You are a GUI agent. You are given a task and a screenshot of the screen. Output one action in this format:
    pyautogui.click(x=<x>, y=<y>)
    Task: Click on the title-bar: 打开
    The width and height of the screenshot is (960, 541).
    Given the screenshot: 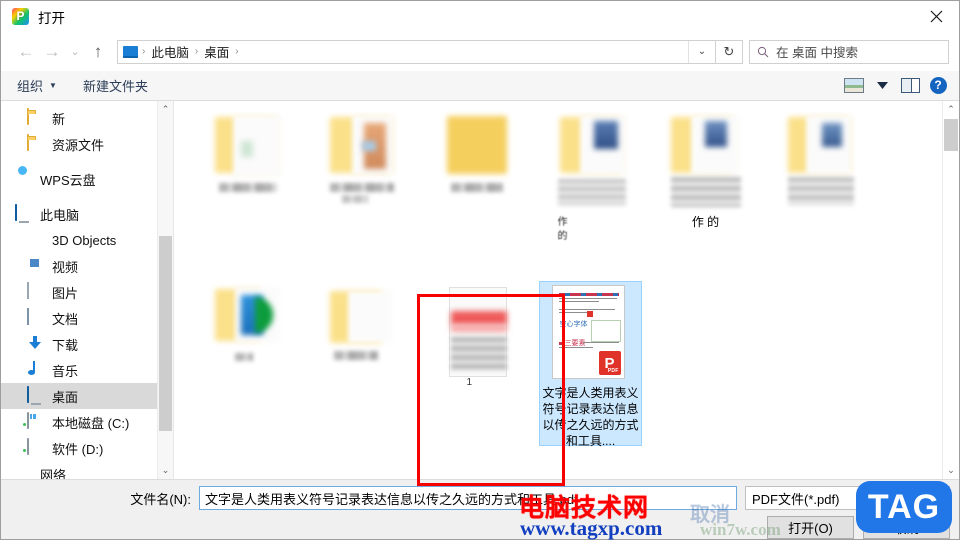 What is the action you would take?
    pyautogui.click(x=480, y=16)
    